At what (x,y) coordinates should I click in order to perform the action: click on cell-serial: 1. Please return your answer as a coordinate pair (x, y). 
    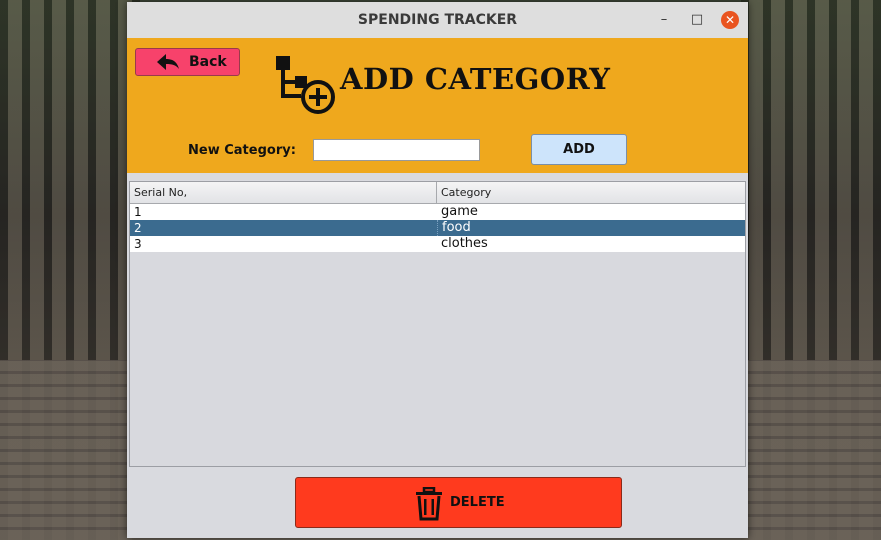
    Looking at the image, I should click on (138, 212).